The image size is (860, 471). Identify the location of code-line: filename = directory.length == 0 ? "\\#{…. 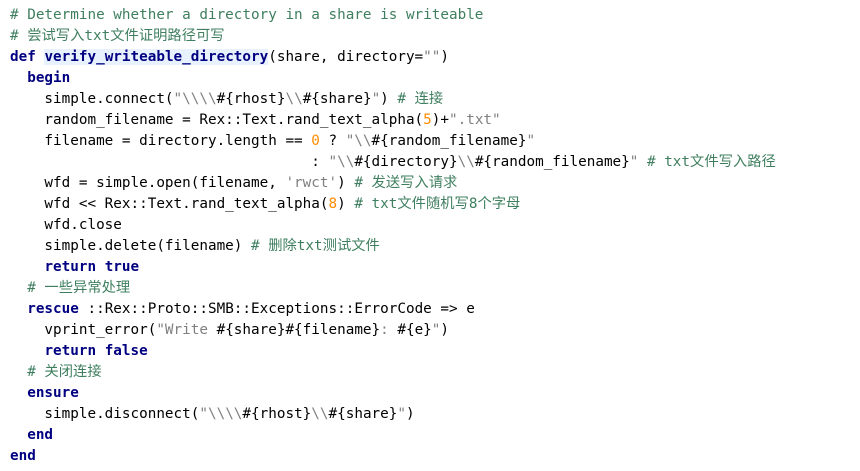
(393, 141).